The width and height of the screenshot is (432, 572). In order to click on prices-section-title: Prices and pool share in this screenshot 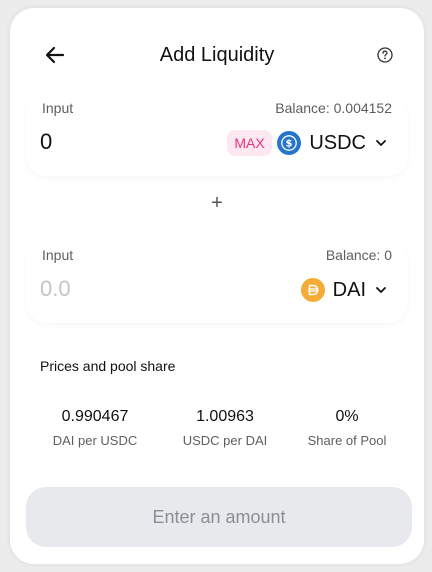, I will do `click(108, 366)`.